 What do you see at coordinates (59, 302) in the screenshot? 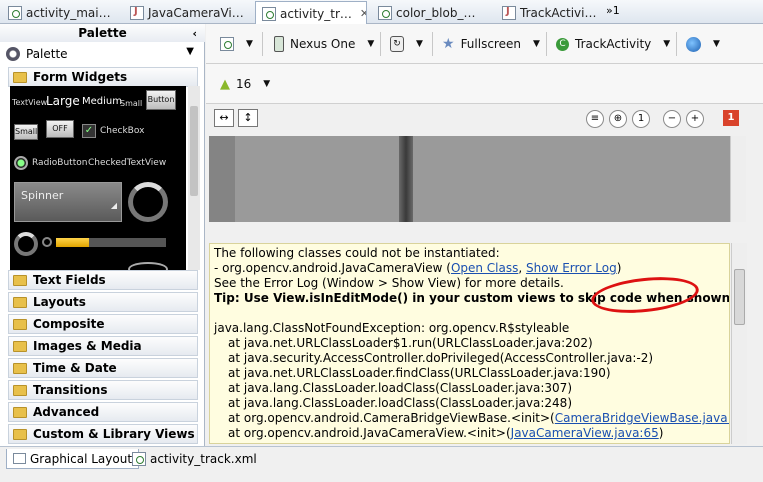
I see `category-label: Layouts` at bounding box center [59, 302].